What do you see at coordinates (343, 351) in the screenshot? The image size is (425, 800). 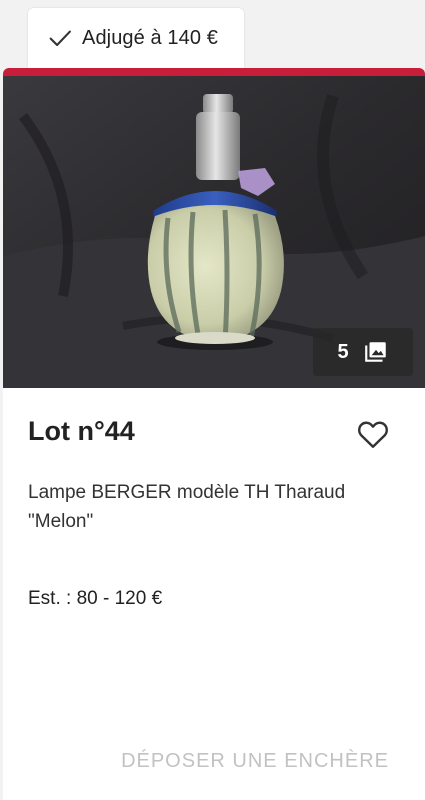 I see `photo-count-value: 5` at bounding box center [343, 351].